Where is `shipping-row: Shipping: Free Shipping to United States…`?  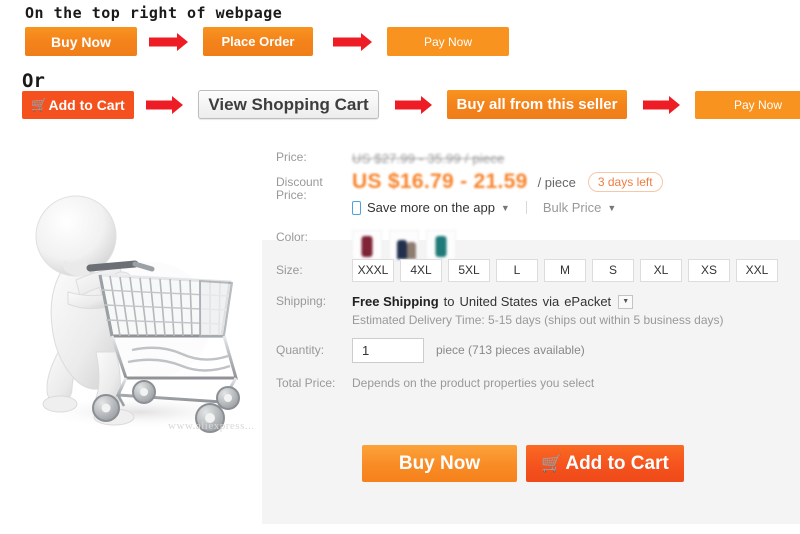 shipping-row: Shipping: Free Shipping to United States… is located at coordinates (531, 309).